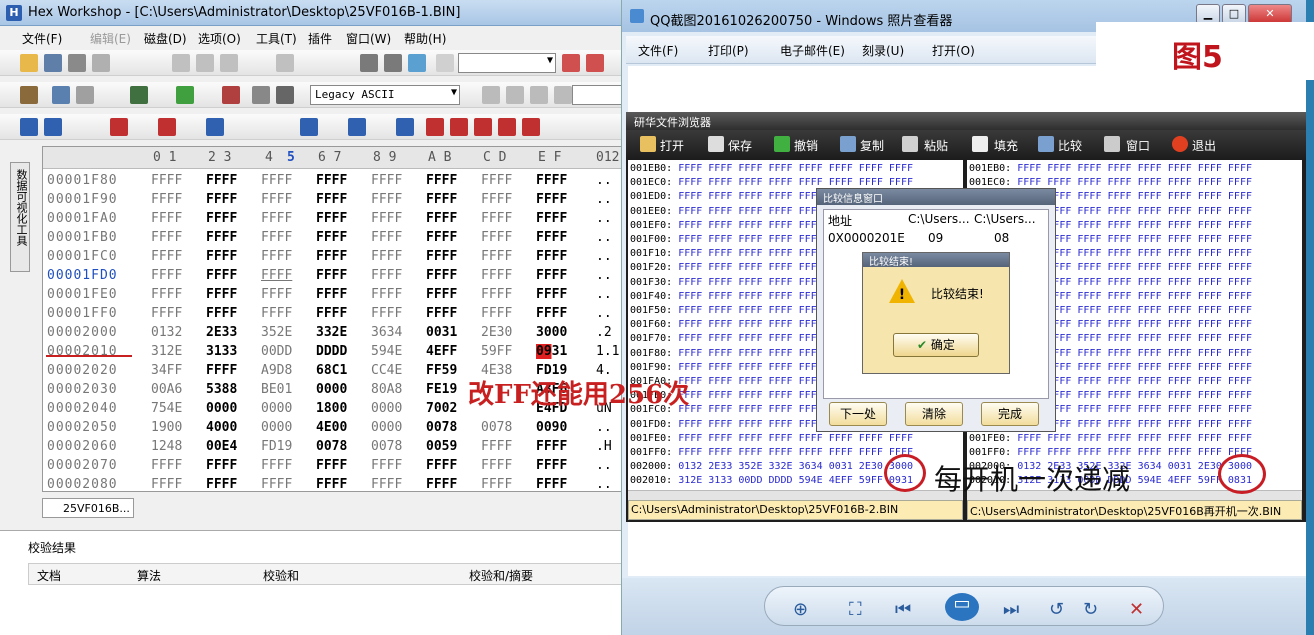 Image resolution: width=1314 pixels, height=635 pixels. I want to click on slideshow-icon: ▭, so click(962, 607).